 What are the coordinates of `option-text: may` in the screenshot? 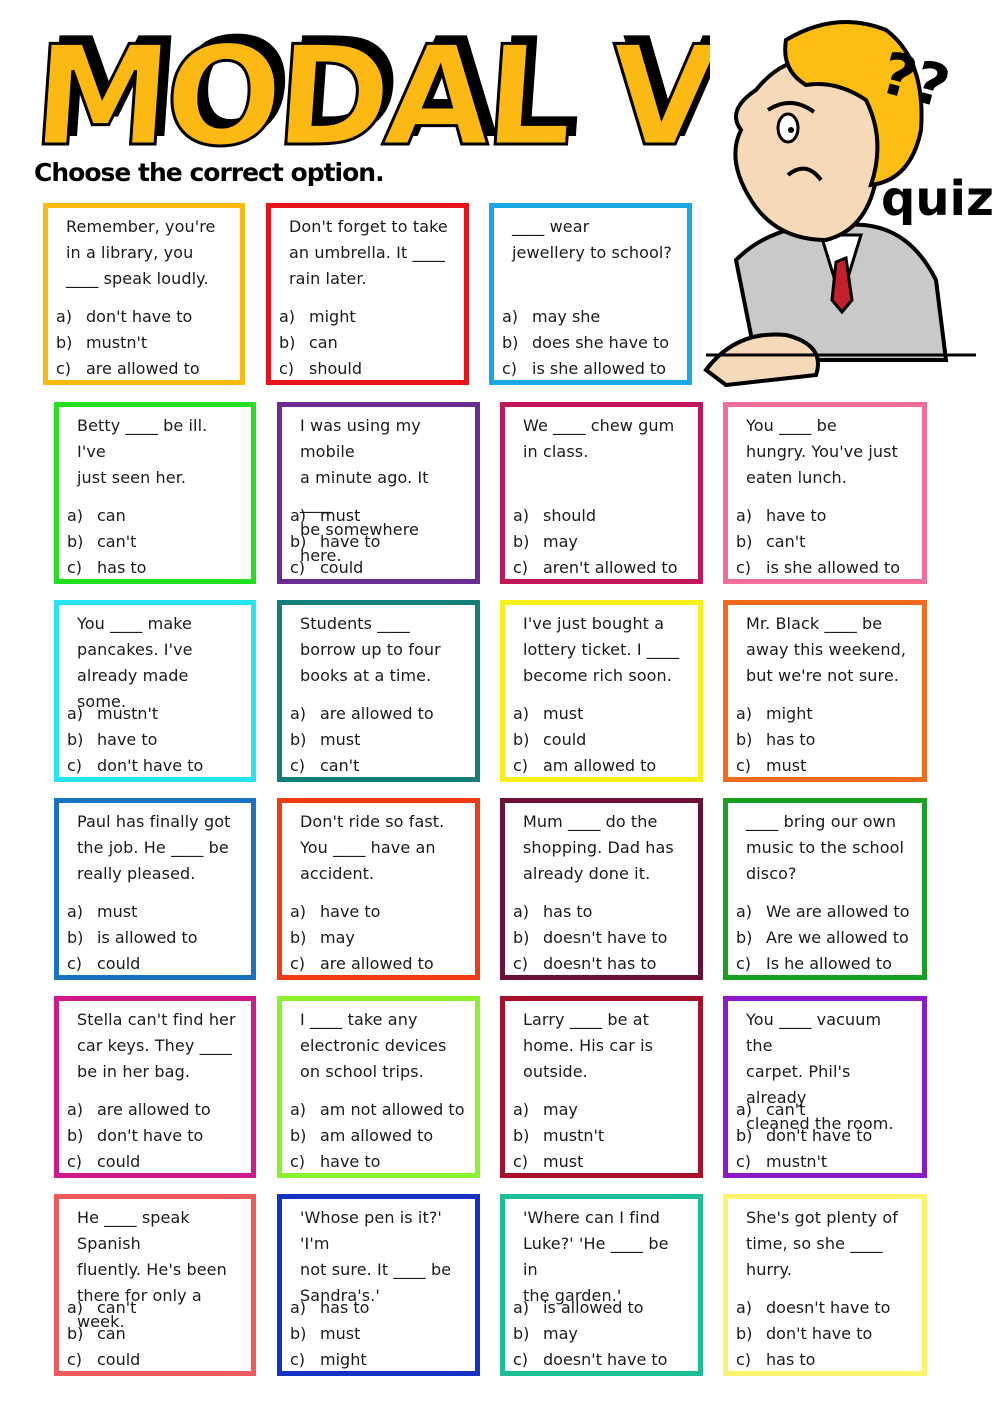 It's located at (337, 937).